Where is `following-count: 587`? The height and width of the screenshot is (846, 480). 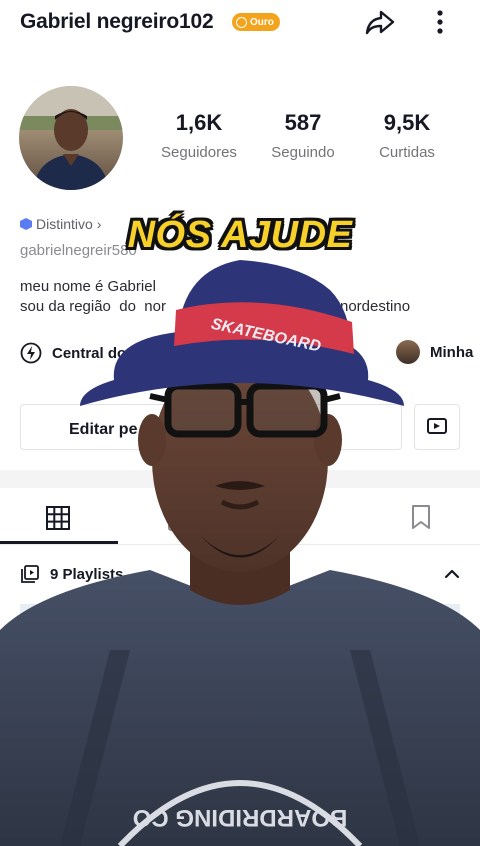 following-count: 587 is located at coordinates (303, 122).